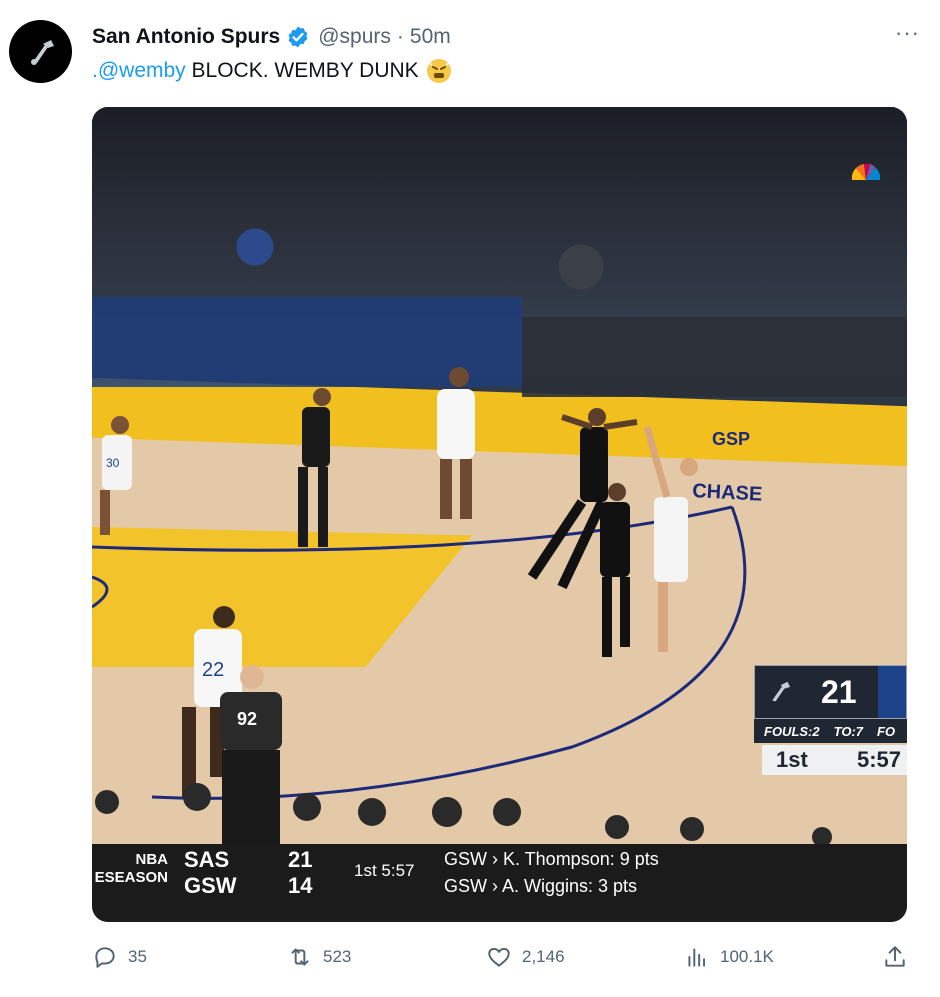 The image size is (940, 997). Describe the element at coordinates (105, 957) in the screenshot. I see `reply-icon` at that location.